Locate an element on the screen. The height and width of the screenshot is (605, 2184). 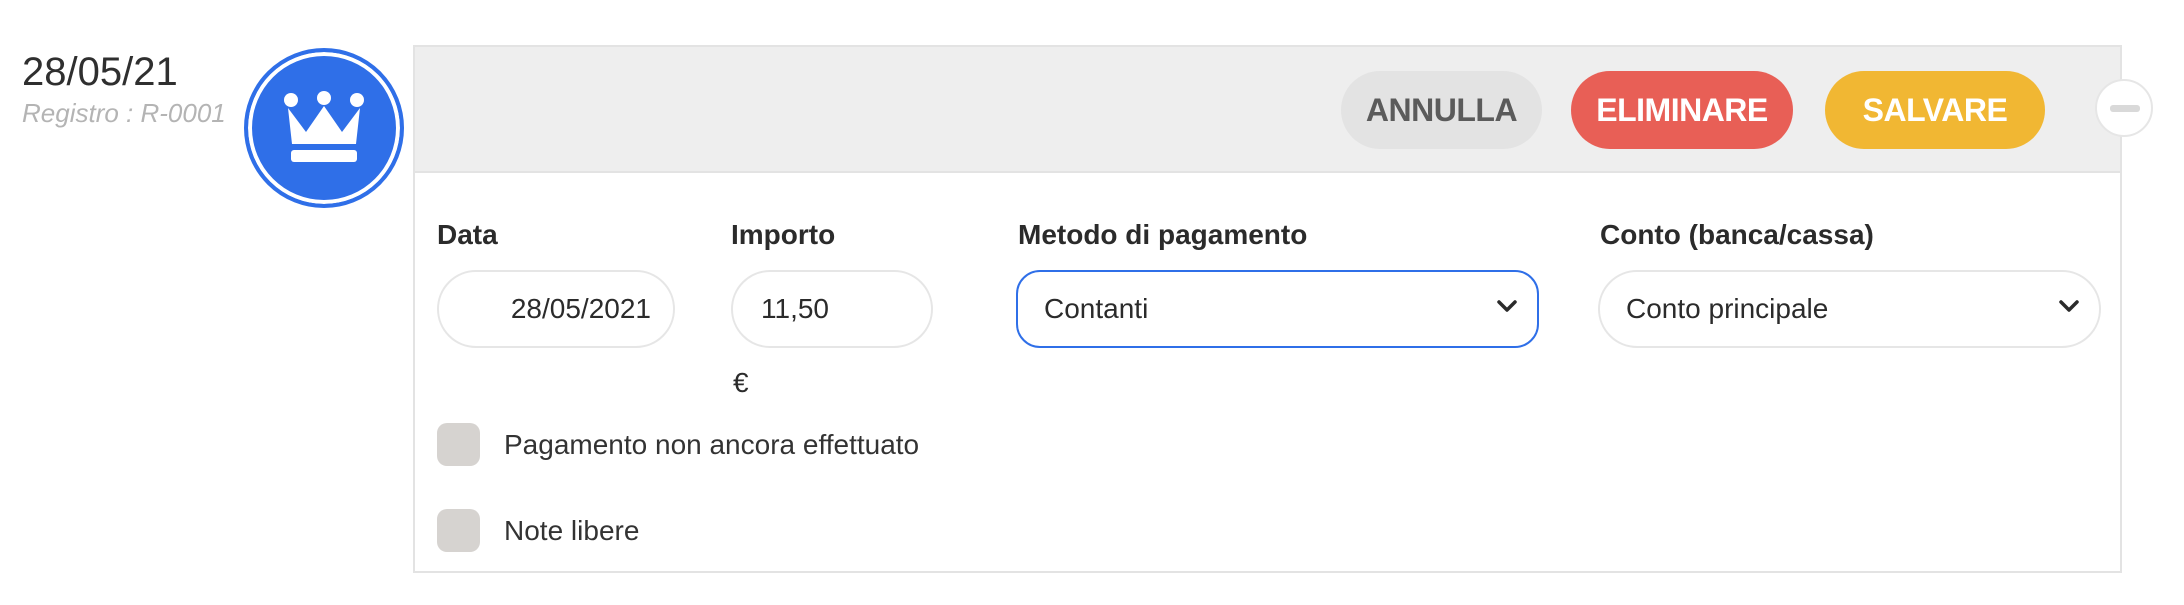
payment-method-value: Contanti is located at coordinates (1096, 308).